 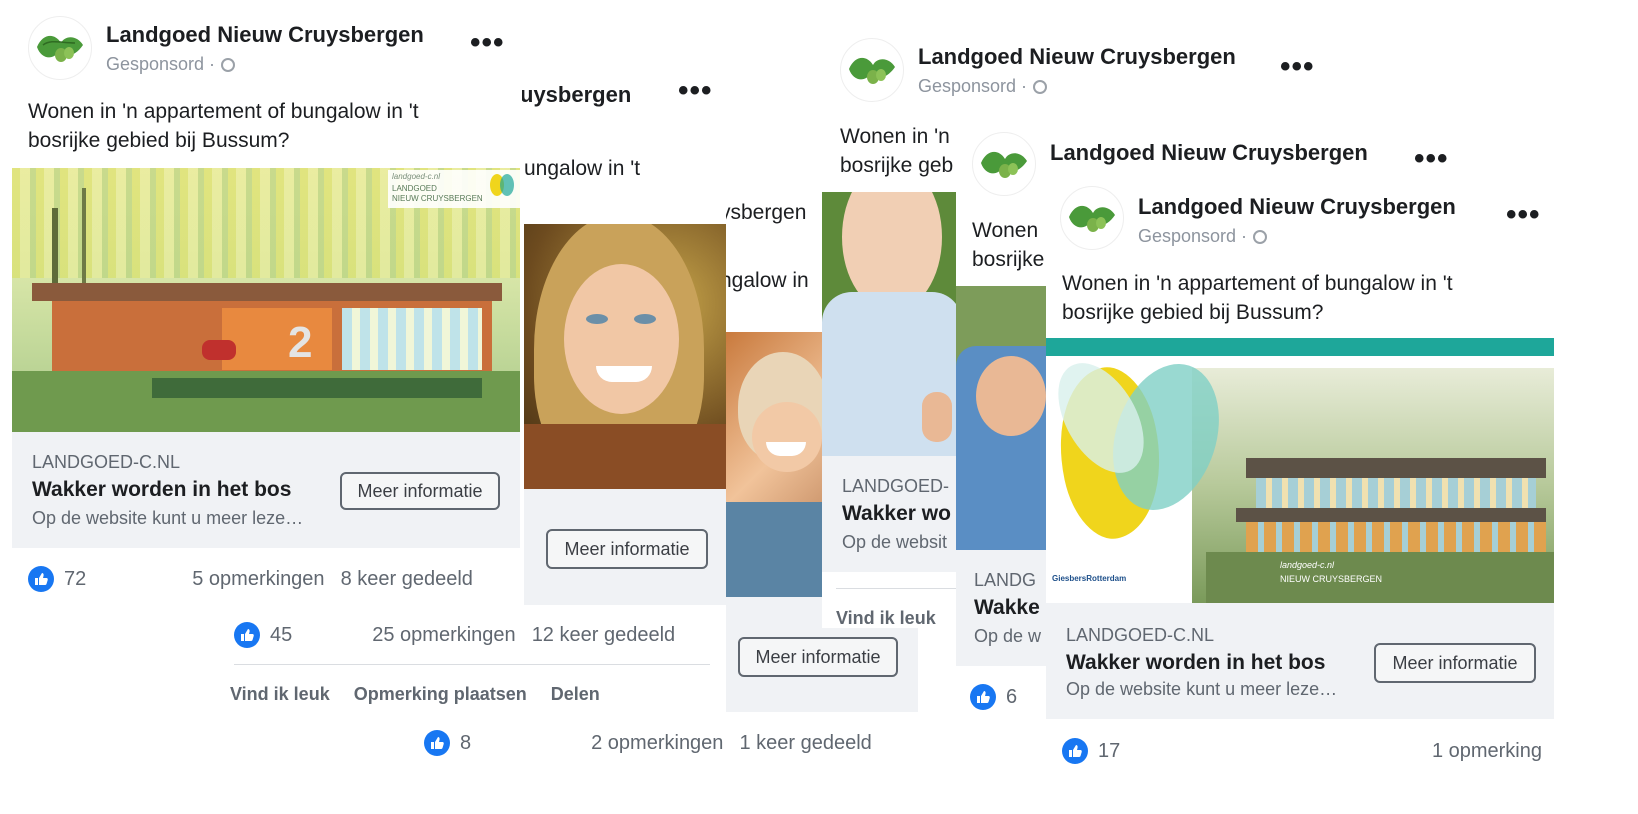 I want to click on post-text-fragment: ungalow in 't, so click(x=582, y=168).